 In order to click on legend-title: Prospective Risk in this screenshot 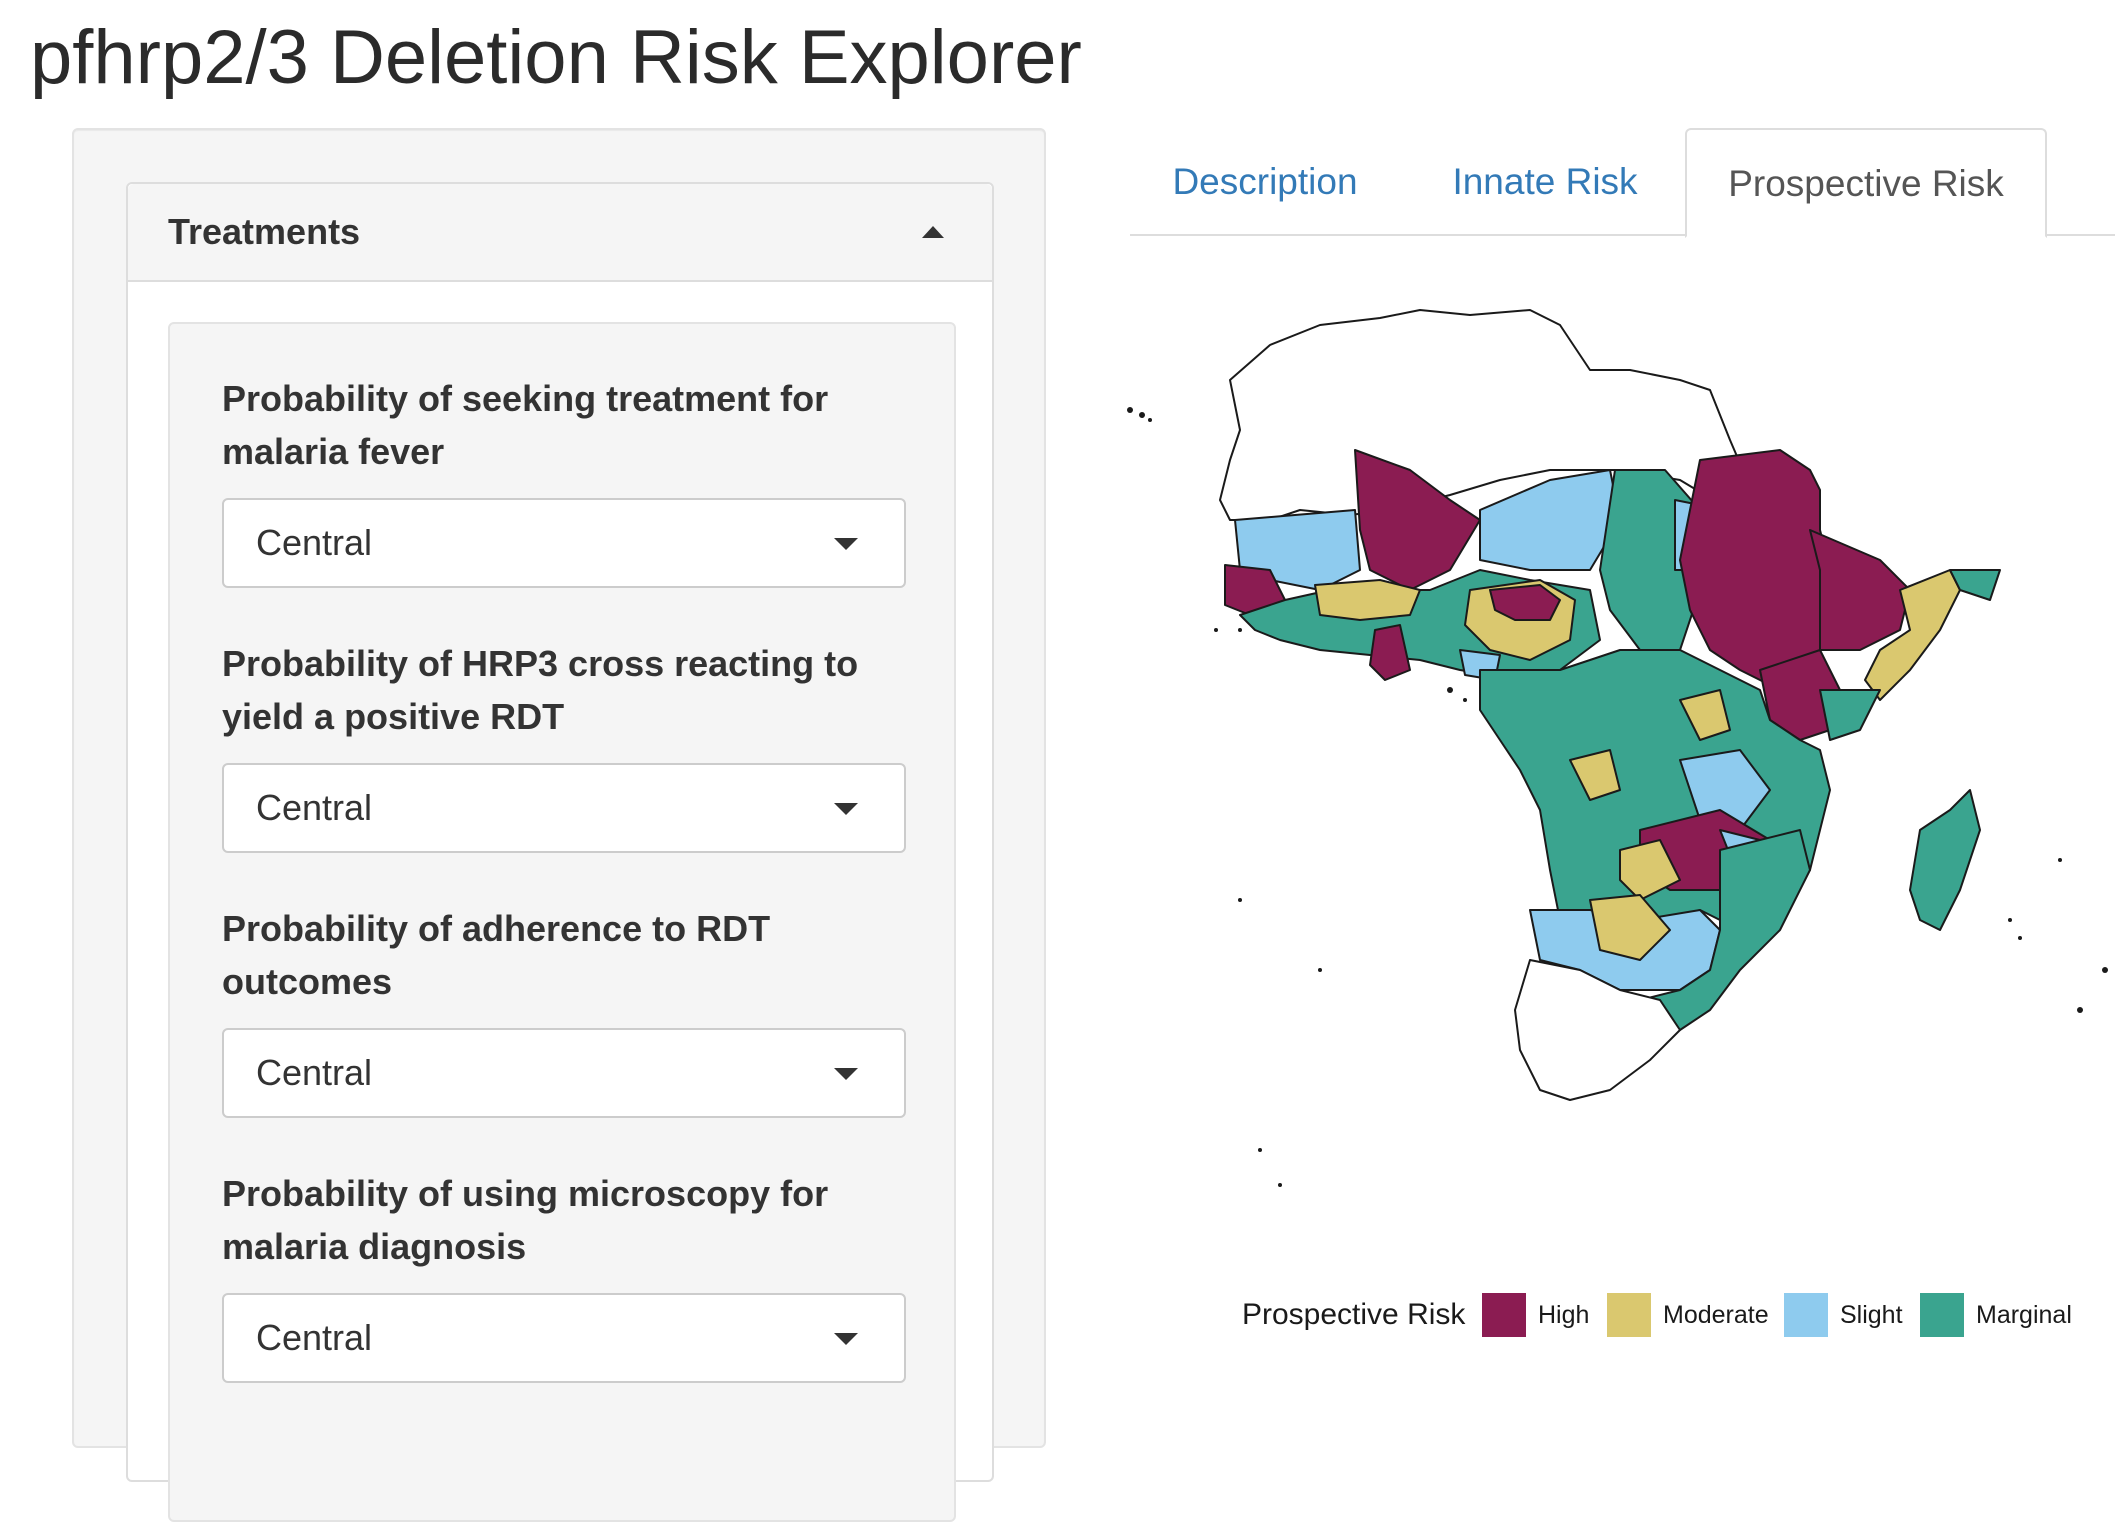, I will do `click(1354, 1314)`.